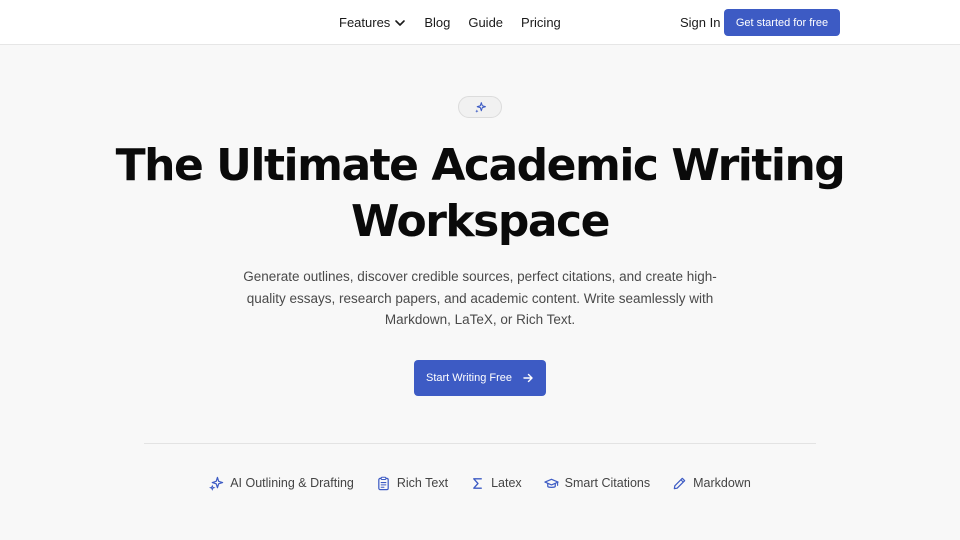  What do you see at coordinates (528, 378) in the screenshot?
I see `arrow-right-icon` at bounding box center [528, 378].